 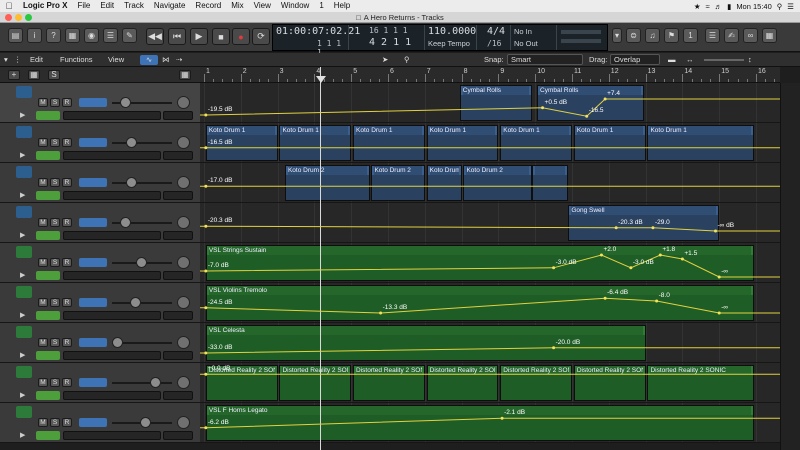 What do you see at coordinates (490, 423) in the screenshot?
I see `track-lane: VSL F Horns Legato` at bounding box center [490, 423].